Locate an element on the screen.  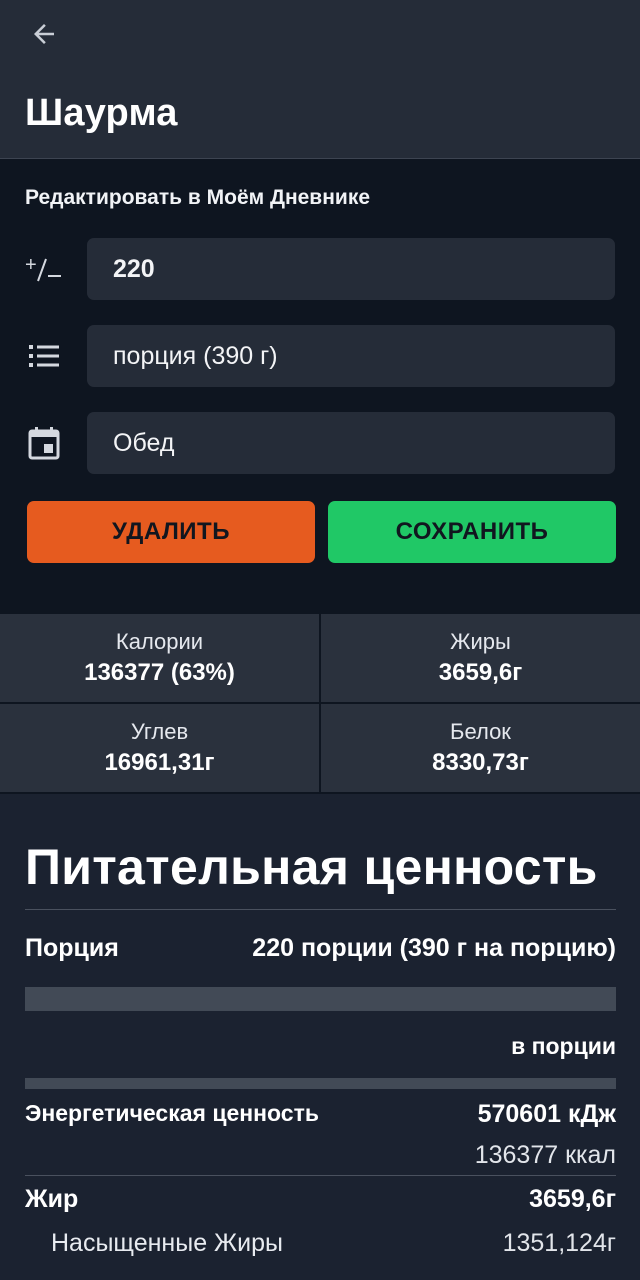
protein-cell: Белок 8330,73г is located at coordinates (480, 748).